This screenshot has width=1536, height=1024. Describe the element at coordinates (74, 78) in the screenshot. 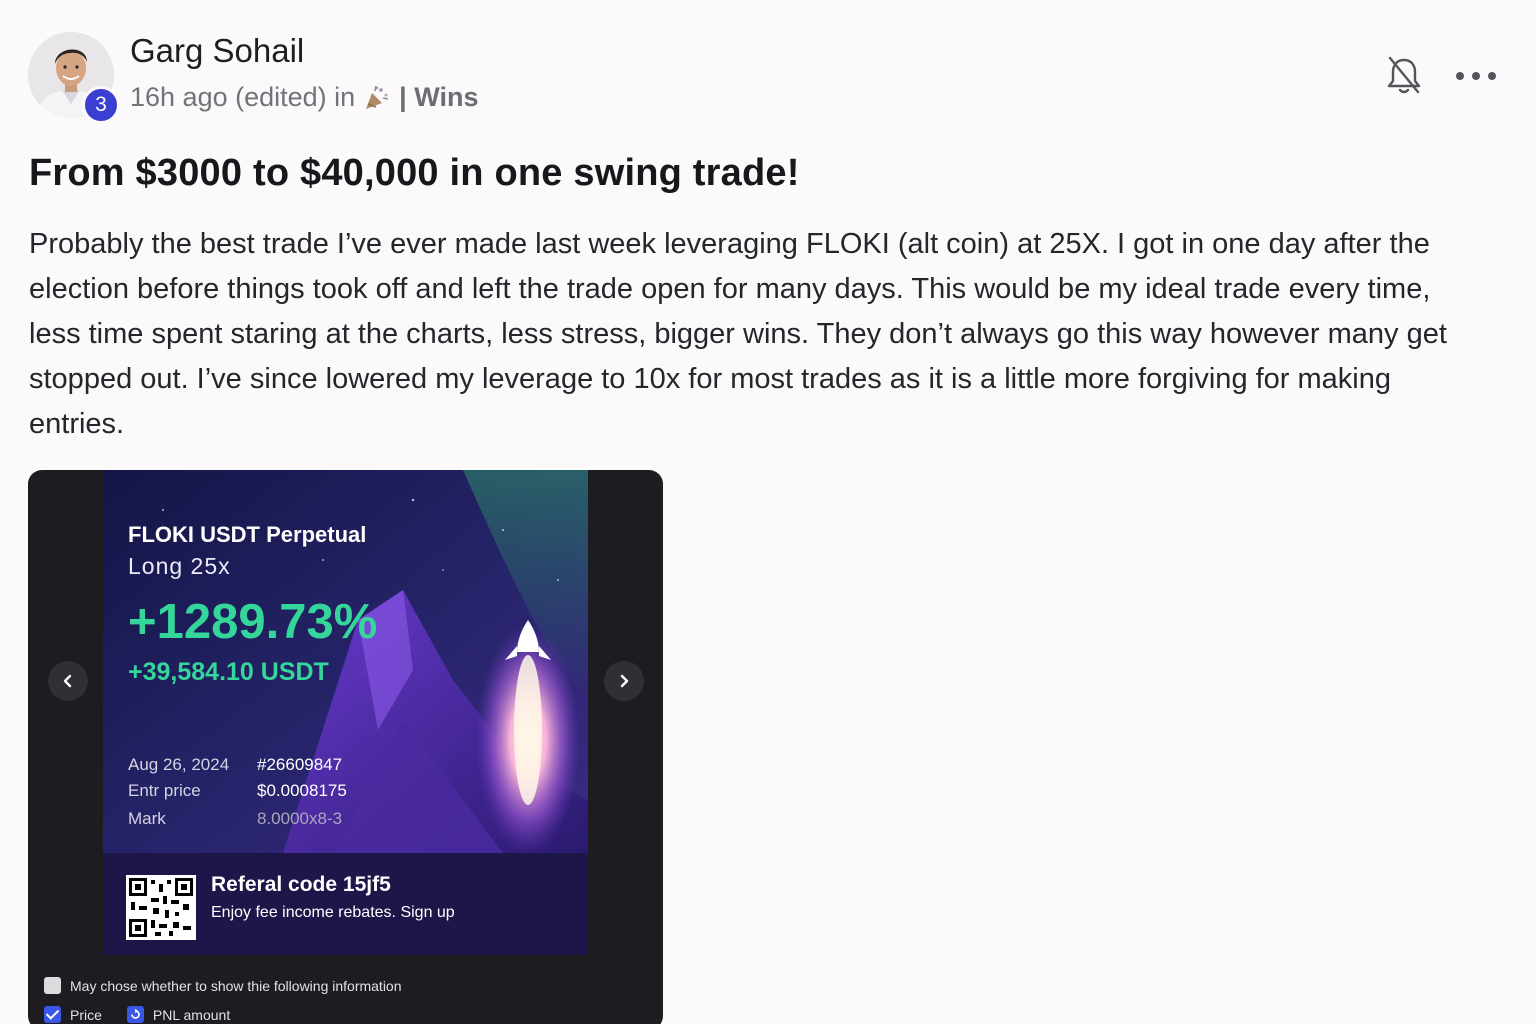

I see `author-avatar-wrap: 3` at that location.